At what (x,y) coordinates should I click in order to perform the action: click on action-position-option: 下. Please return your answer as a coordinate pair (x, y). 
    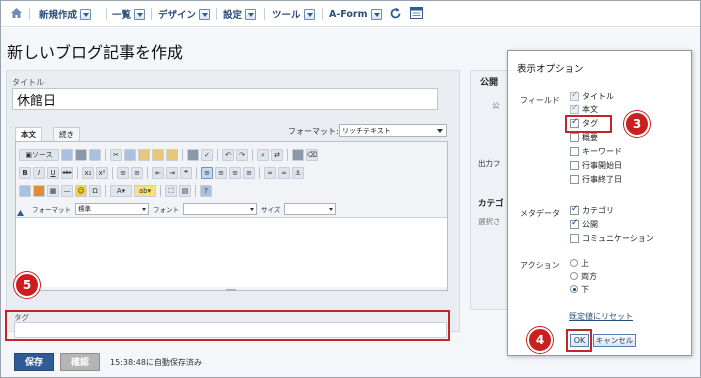
    Looking at the image, I should click on (579, 289).